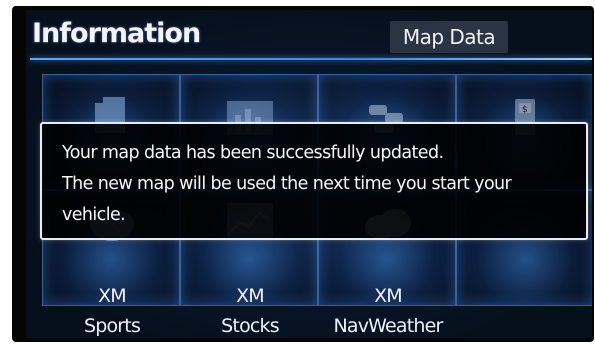 The height and width of the screenshot is (345, 595). Describe the element at coordinates (388, 326) in the screenshot. I see `tile-label-line2: NavWeather` at that location.